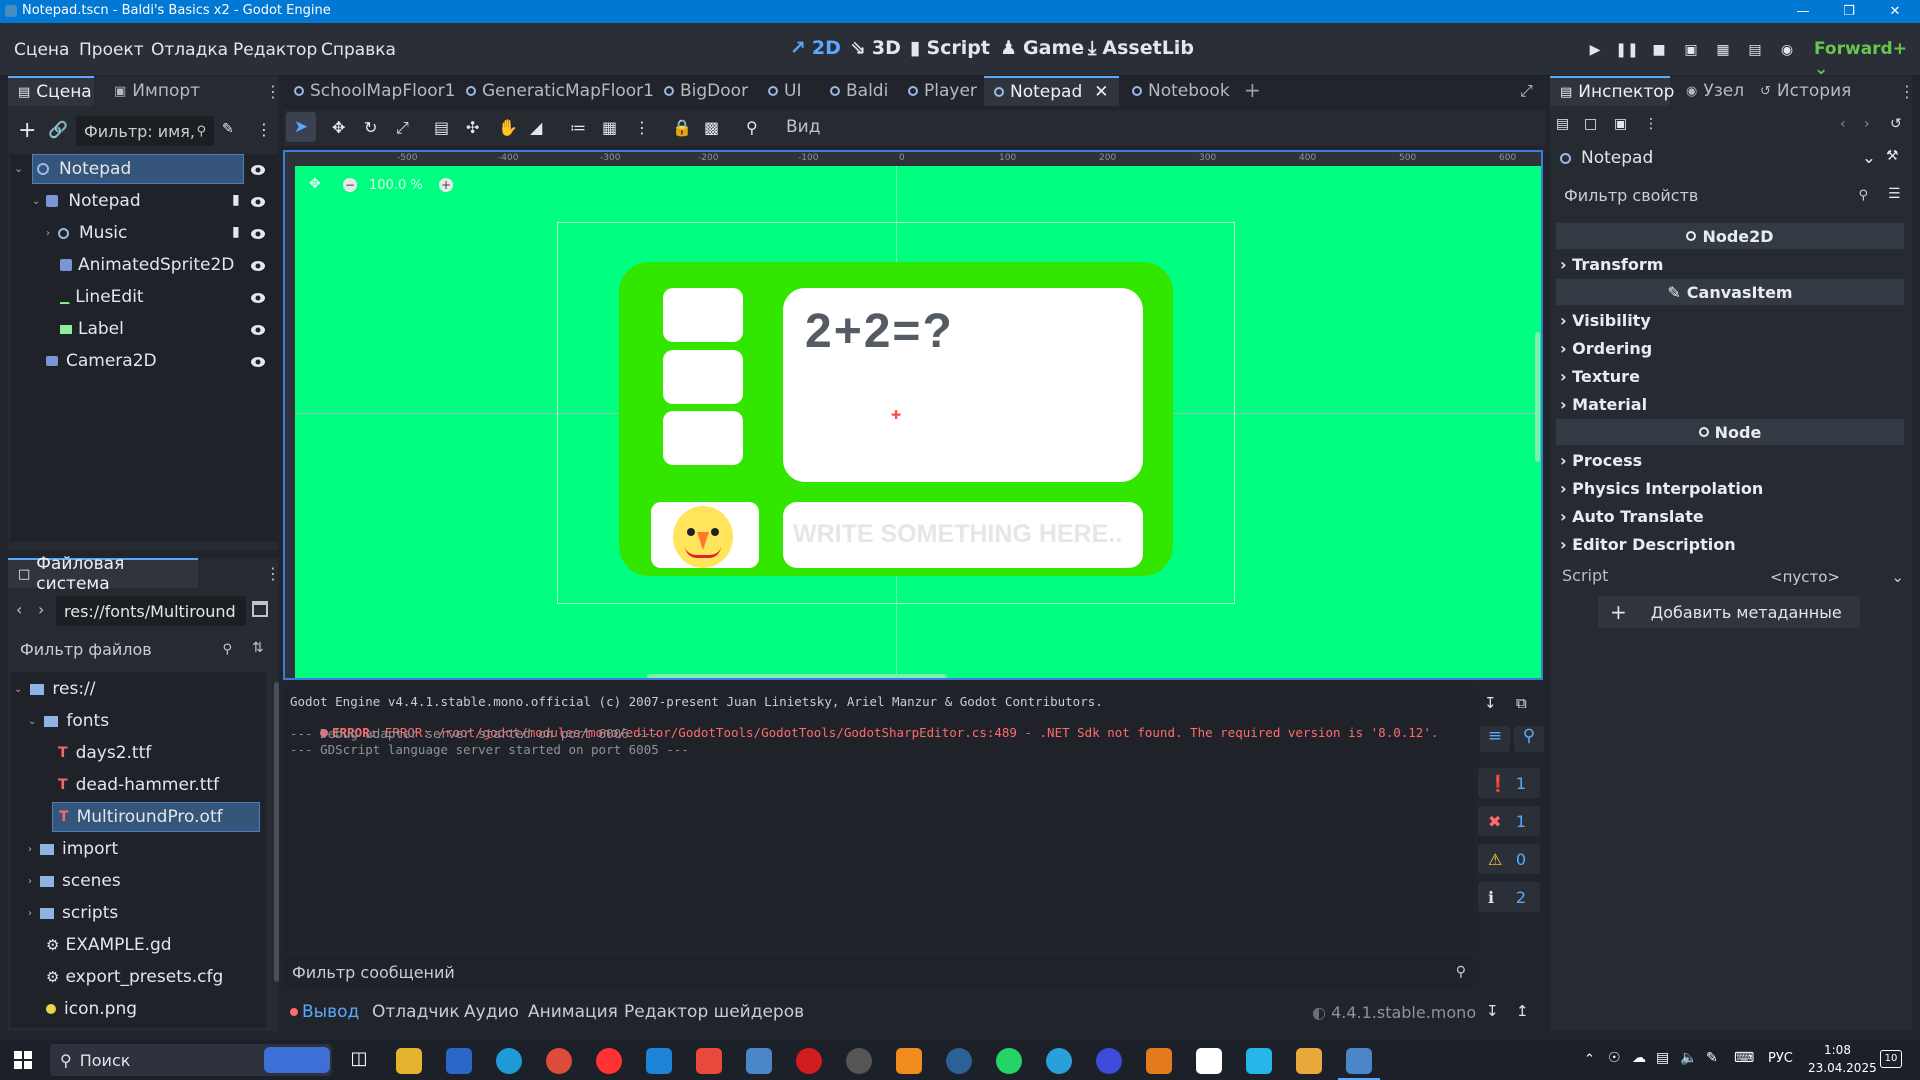 This screenshot has width=1920, height=1080. I want to click on file-row-fonts: ⌄ fonts, so click(68, 721).